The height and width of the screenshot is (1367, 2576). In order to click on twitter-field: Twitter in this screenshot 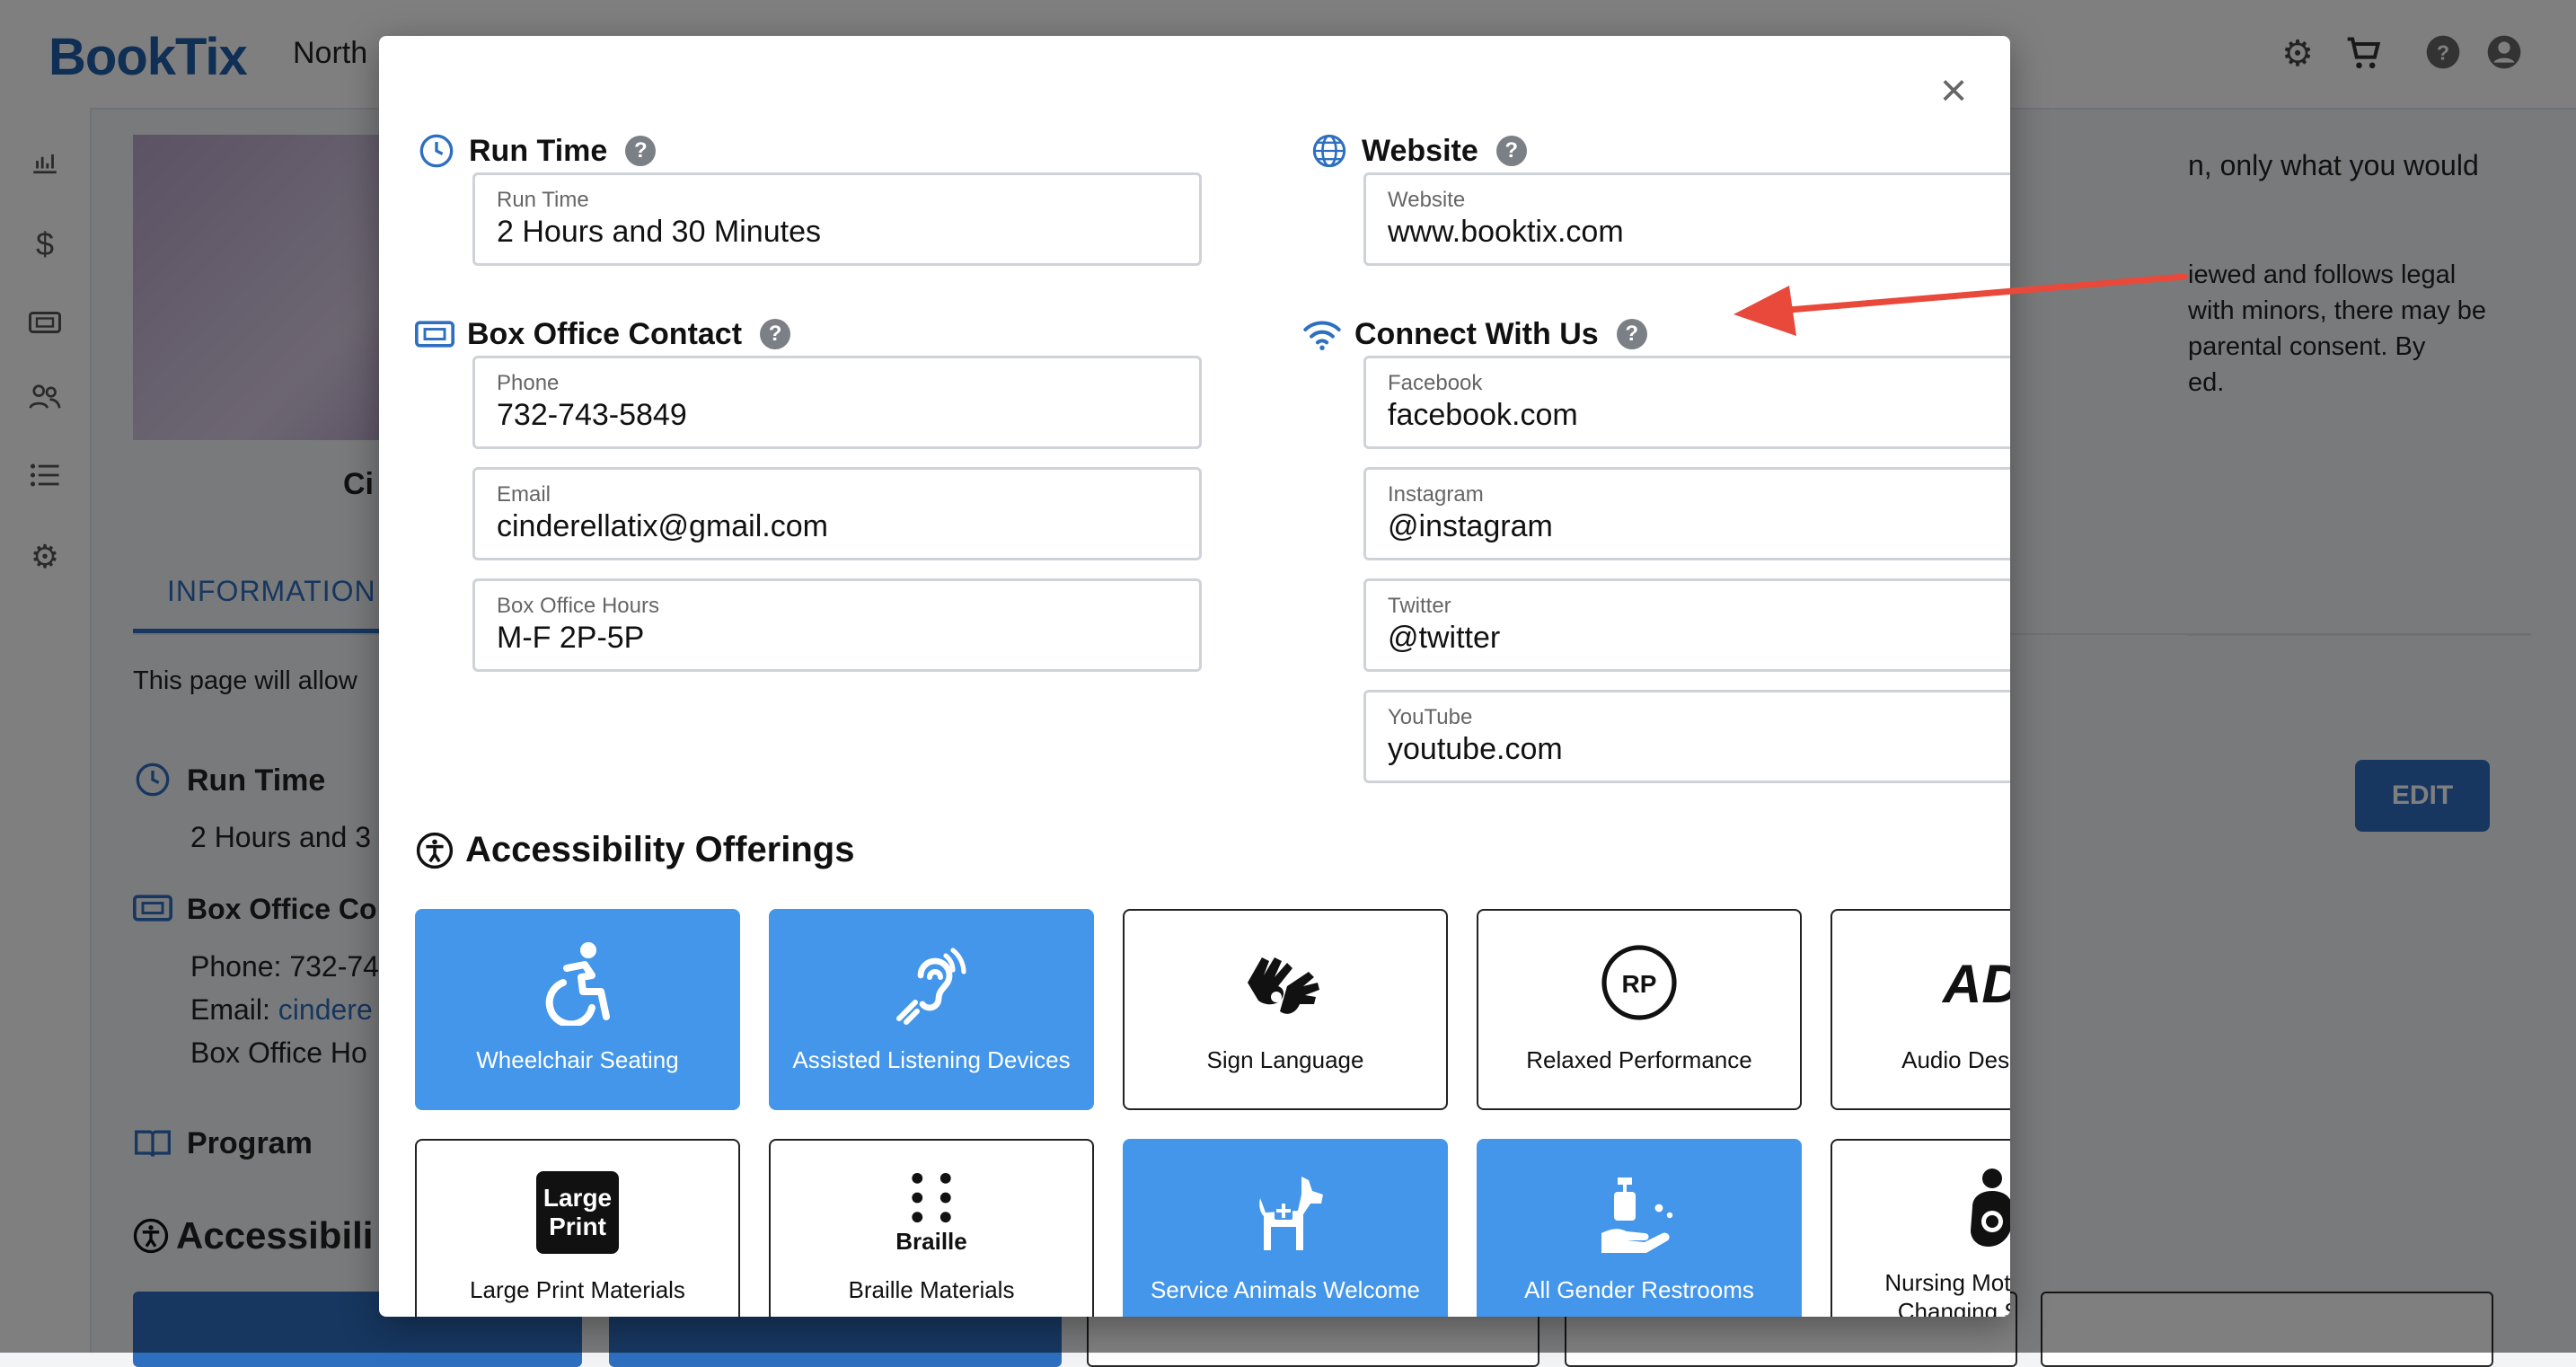, I will do `click(1686, 625)`.